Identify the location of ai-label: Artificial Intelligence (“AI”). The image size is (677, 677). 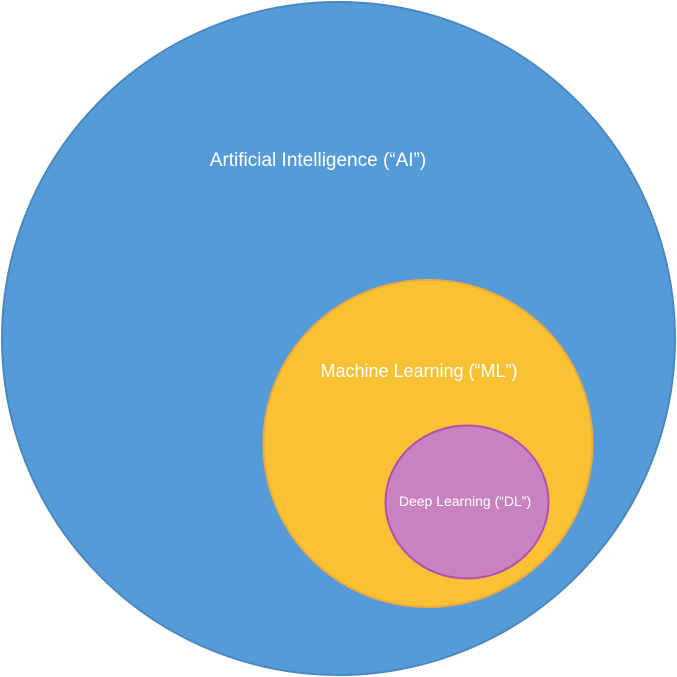
(318, 160).